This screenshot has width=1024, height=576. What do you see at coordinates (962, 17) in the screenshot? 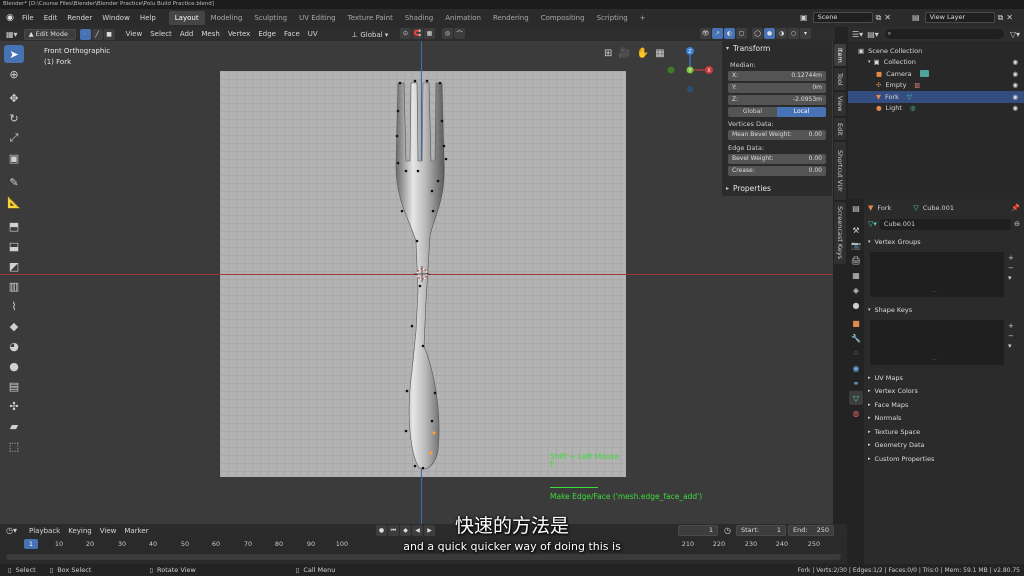
I see `view-layer-selector: ▤ View Layer ⧉ ✕` at bounding box center [962, 17].